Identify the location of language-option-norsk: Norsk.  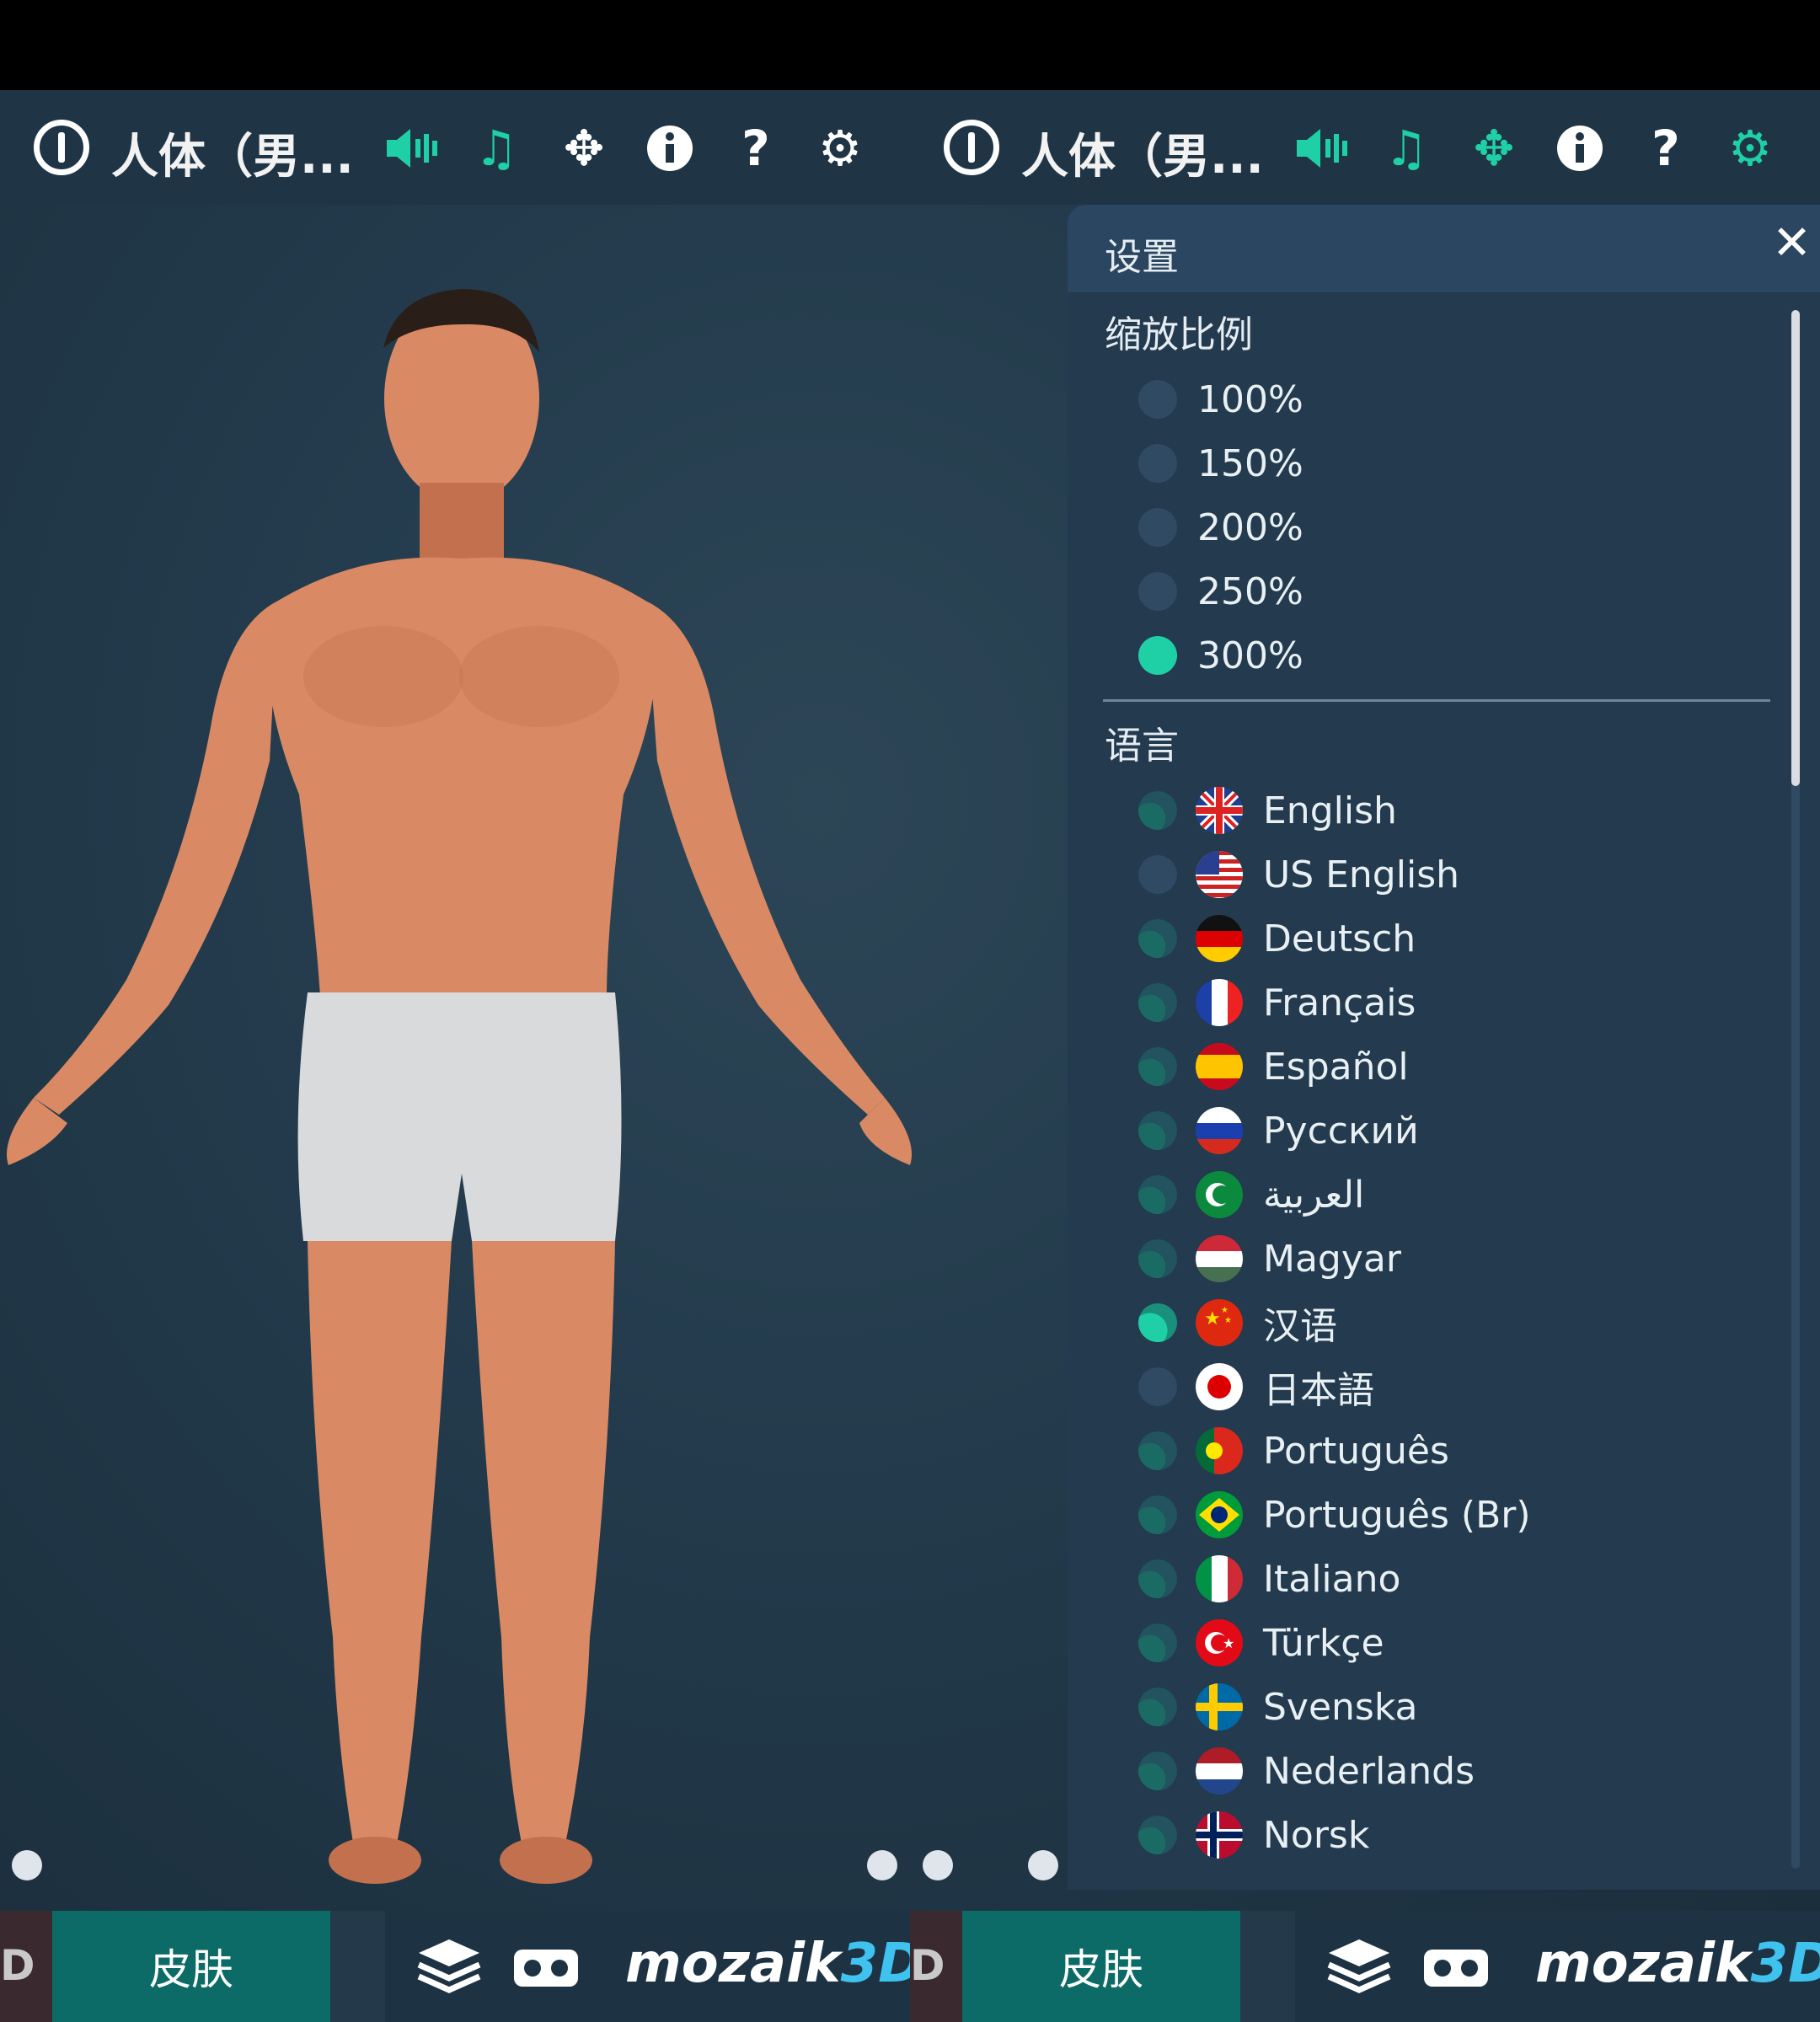
(1253, 1835).